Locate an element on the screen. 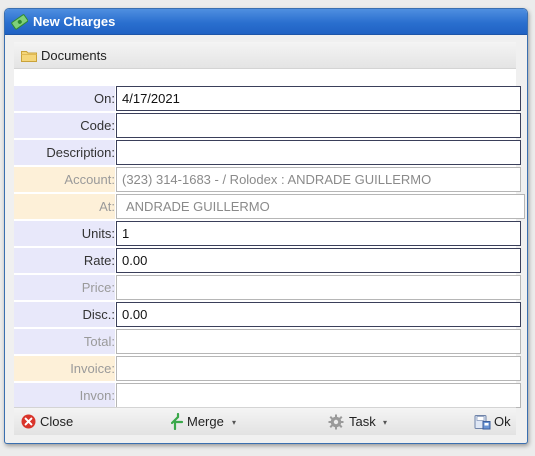  units-input: 1 is located at coordinates (318, 233).